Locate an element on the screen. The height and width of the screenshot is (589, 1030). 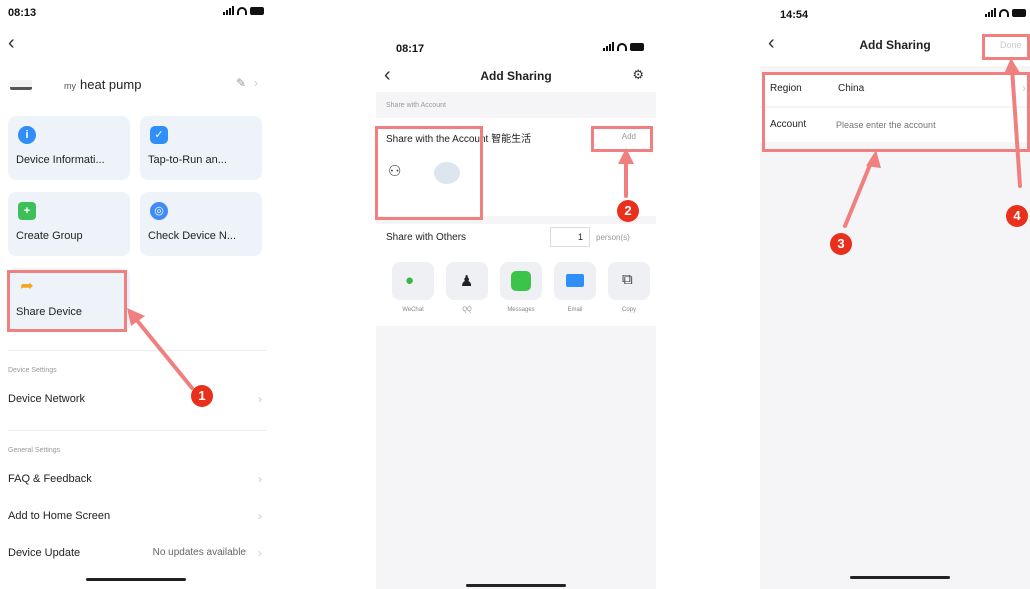
copy-share-button: ⧉ is located at coordinates (629, 281).